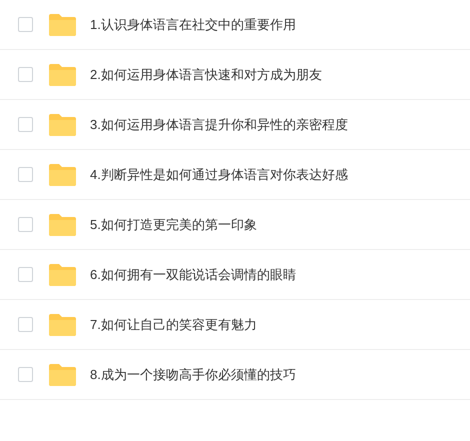 The width and height of the screenshot is (470, 441). What do you see at coordinates (219, 124) in the screenshot?
I see `file-name: 3.如何运用身体语言提升你和异性的亲密程度` at bounding box center [219, 124].